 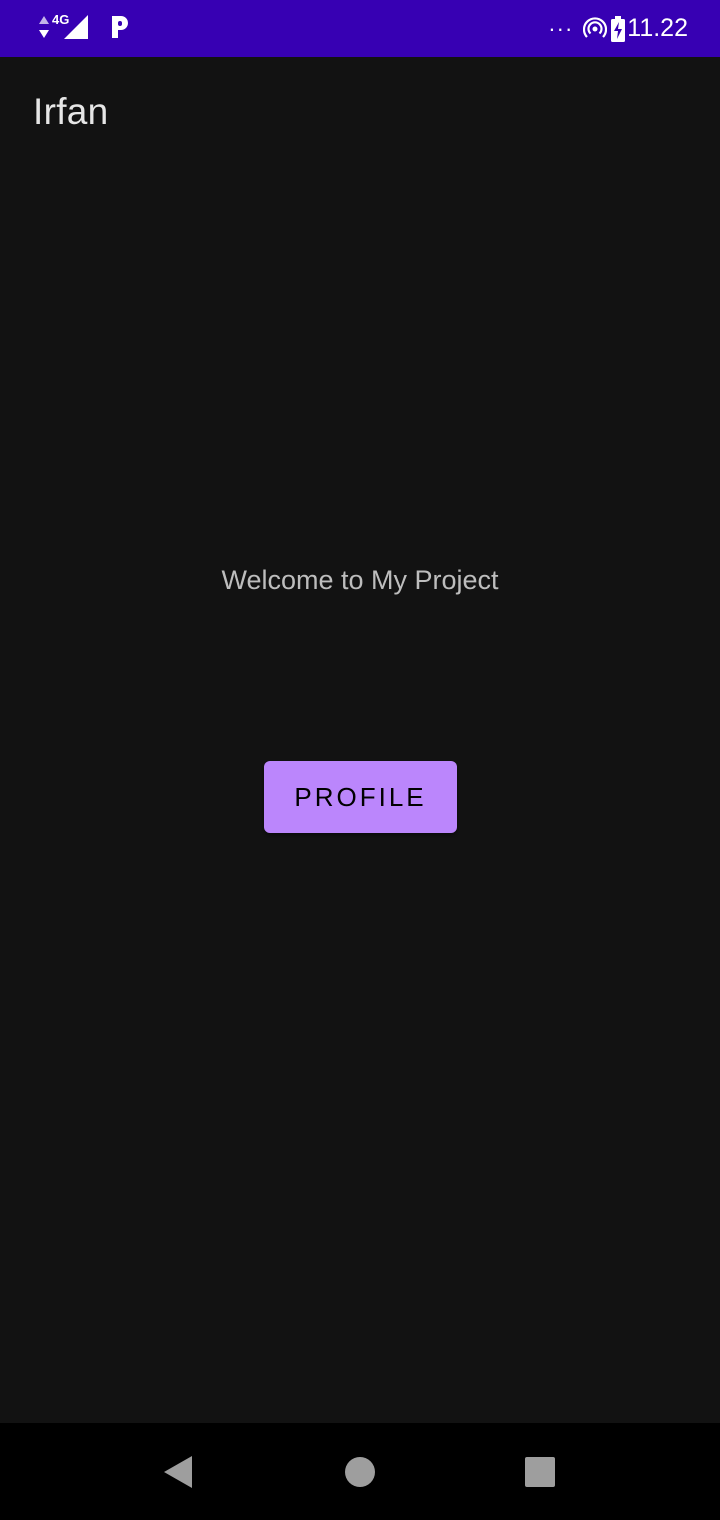 I want to click on hotspot-icon, so click(x=595, y=27).